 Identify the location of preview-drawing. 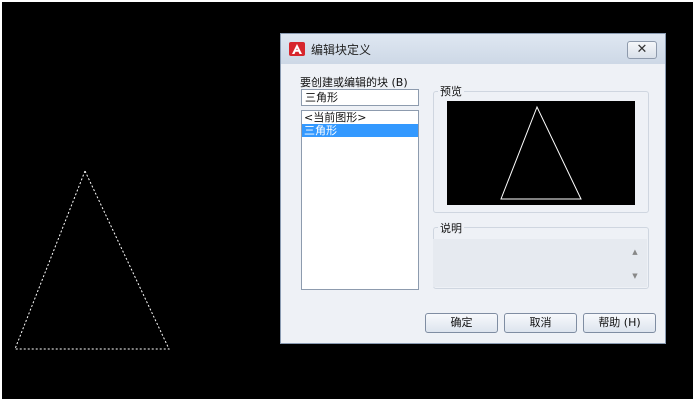
(541, 152).